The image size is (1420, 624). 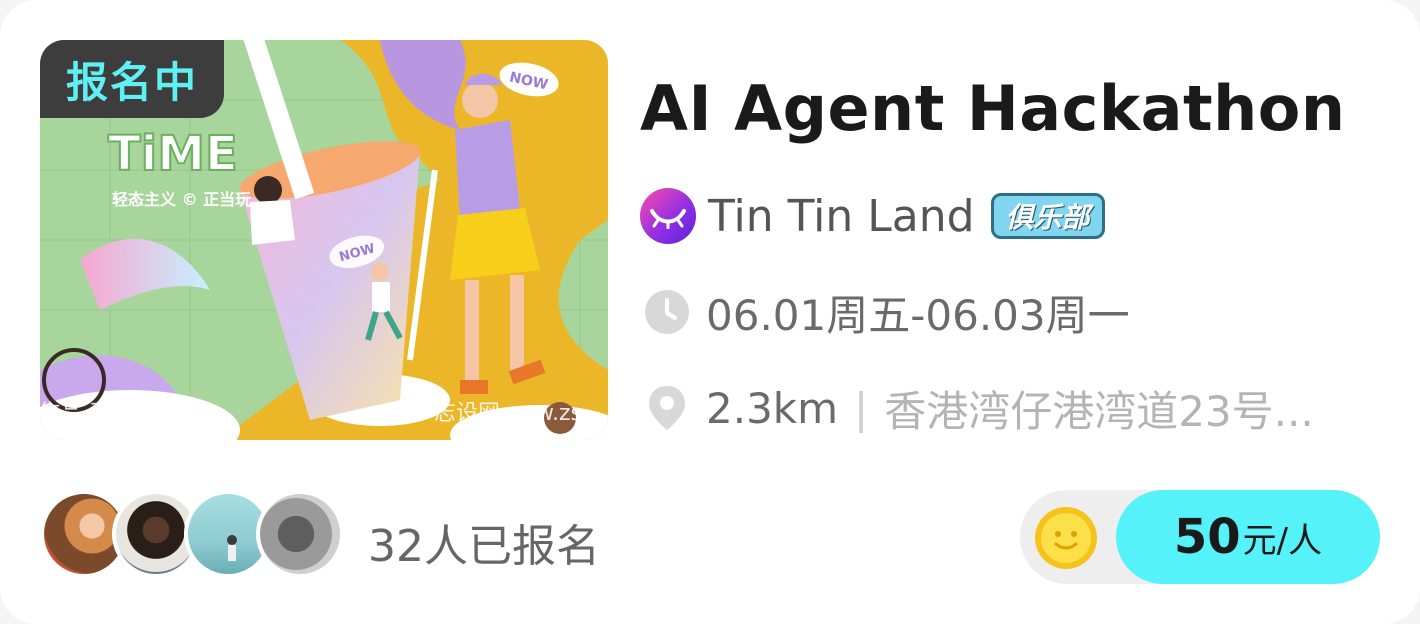 I want to click on event-distance: 2.3km, so click(x=772, y=408).